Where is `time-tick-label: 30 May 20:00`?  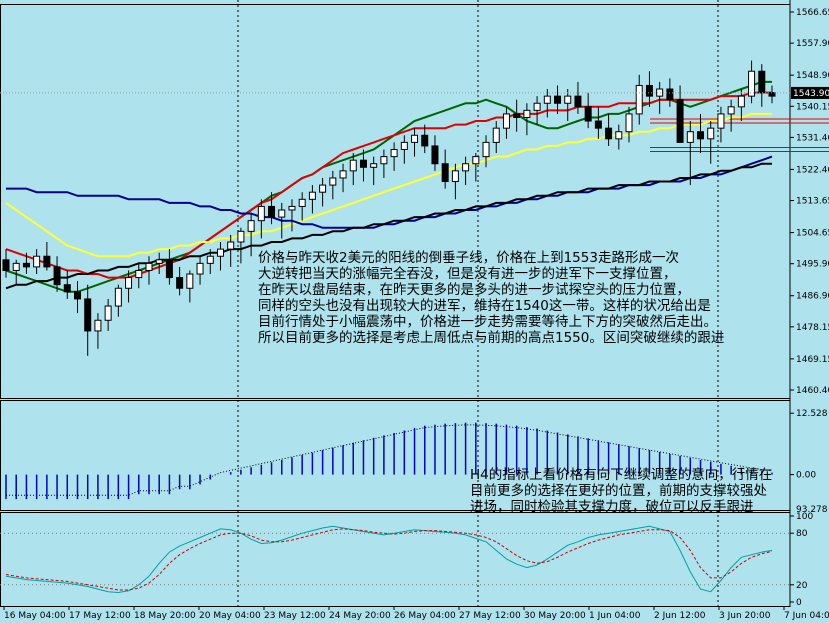 time-tick-label: 30 May 20:00 is located at coordinates (555, 616).